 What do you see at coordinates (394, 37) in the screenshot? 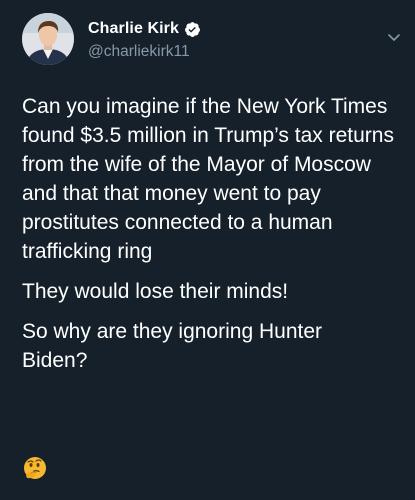
I see `chevron-down-icon` at bounding box center [394, 37].